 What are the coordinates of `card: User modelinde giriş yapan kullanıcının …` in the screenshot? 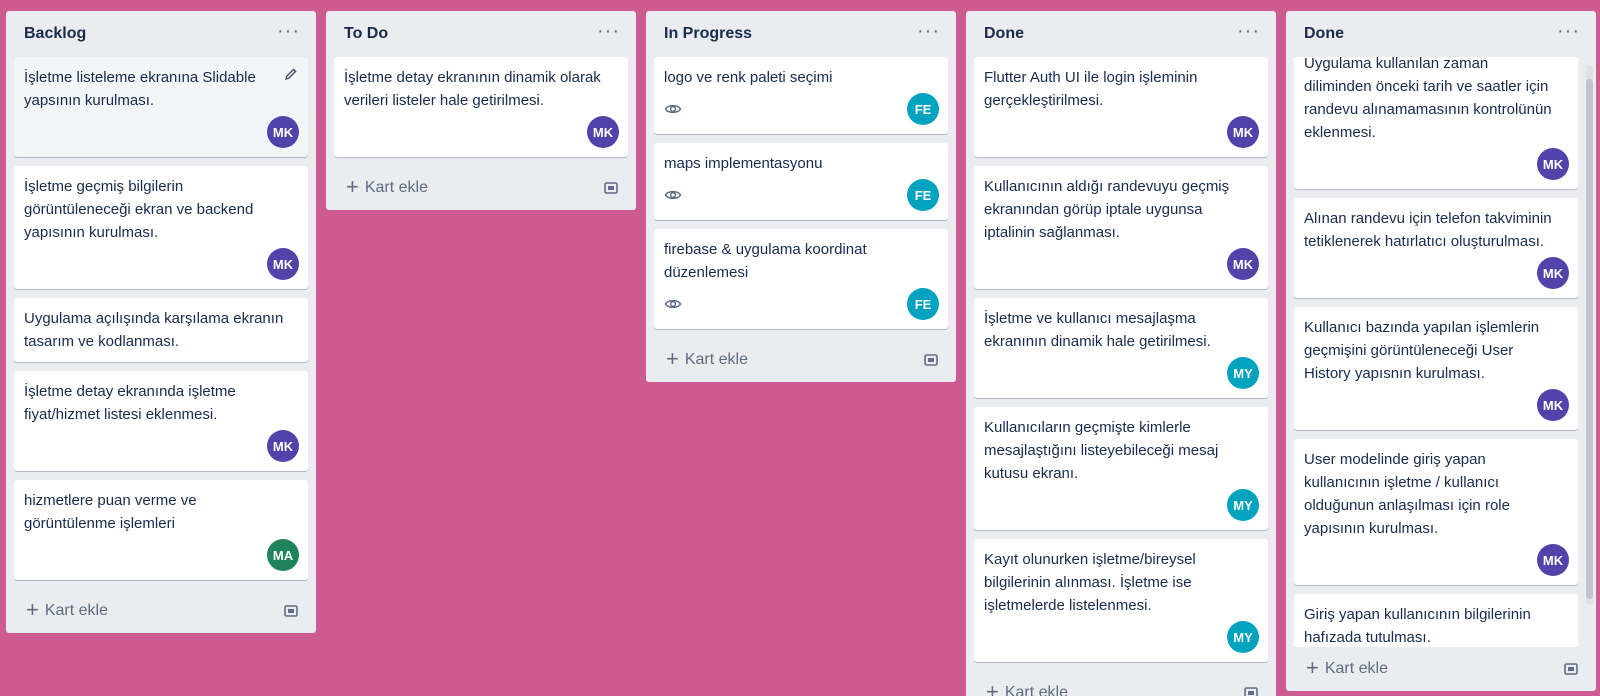 It's located at (1436, 512).